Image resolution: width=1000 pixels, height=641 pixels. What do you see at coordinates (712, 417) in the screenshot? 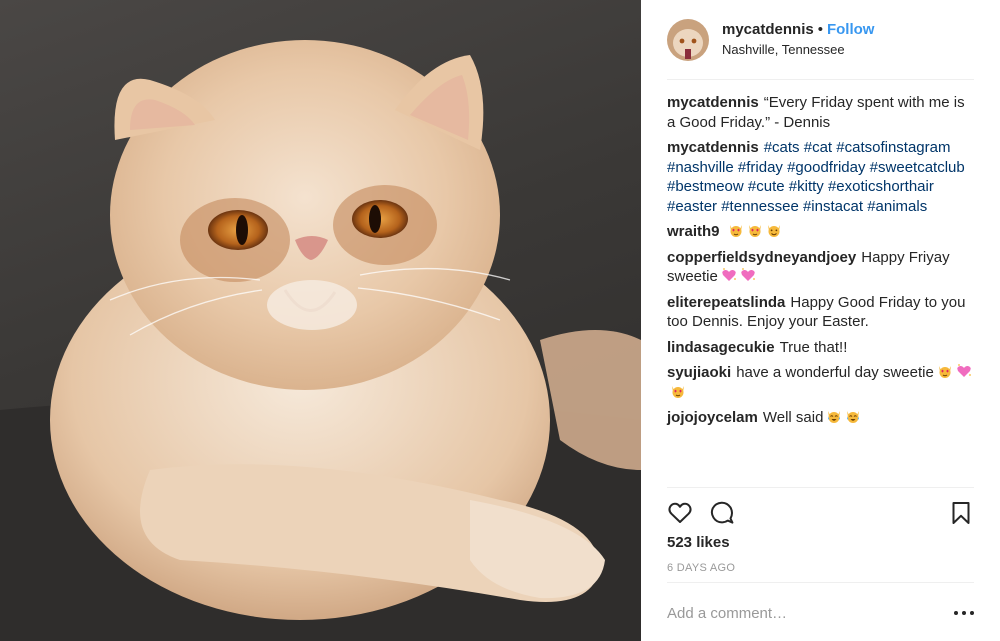
I see `comment-username: jojojoycelam` at bounding box center [712, 417].